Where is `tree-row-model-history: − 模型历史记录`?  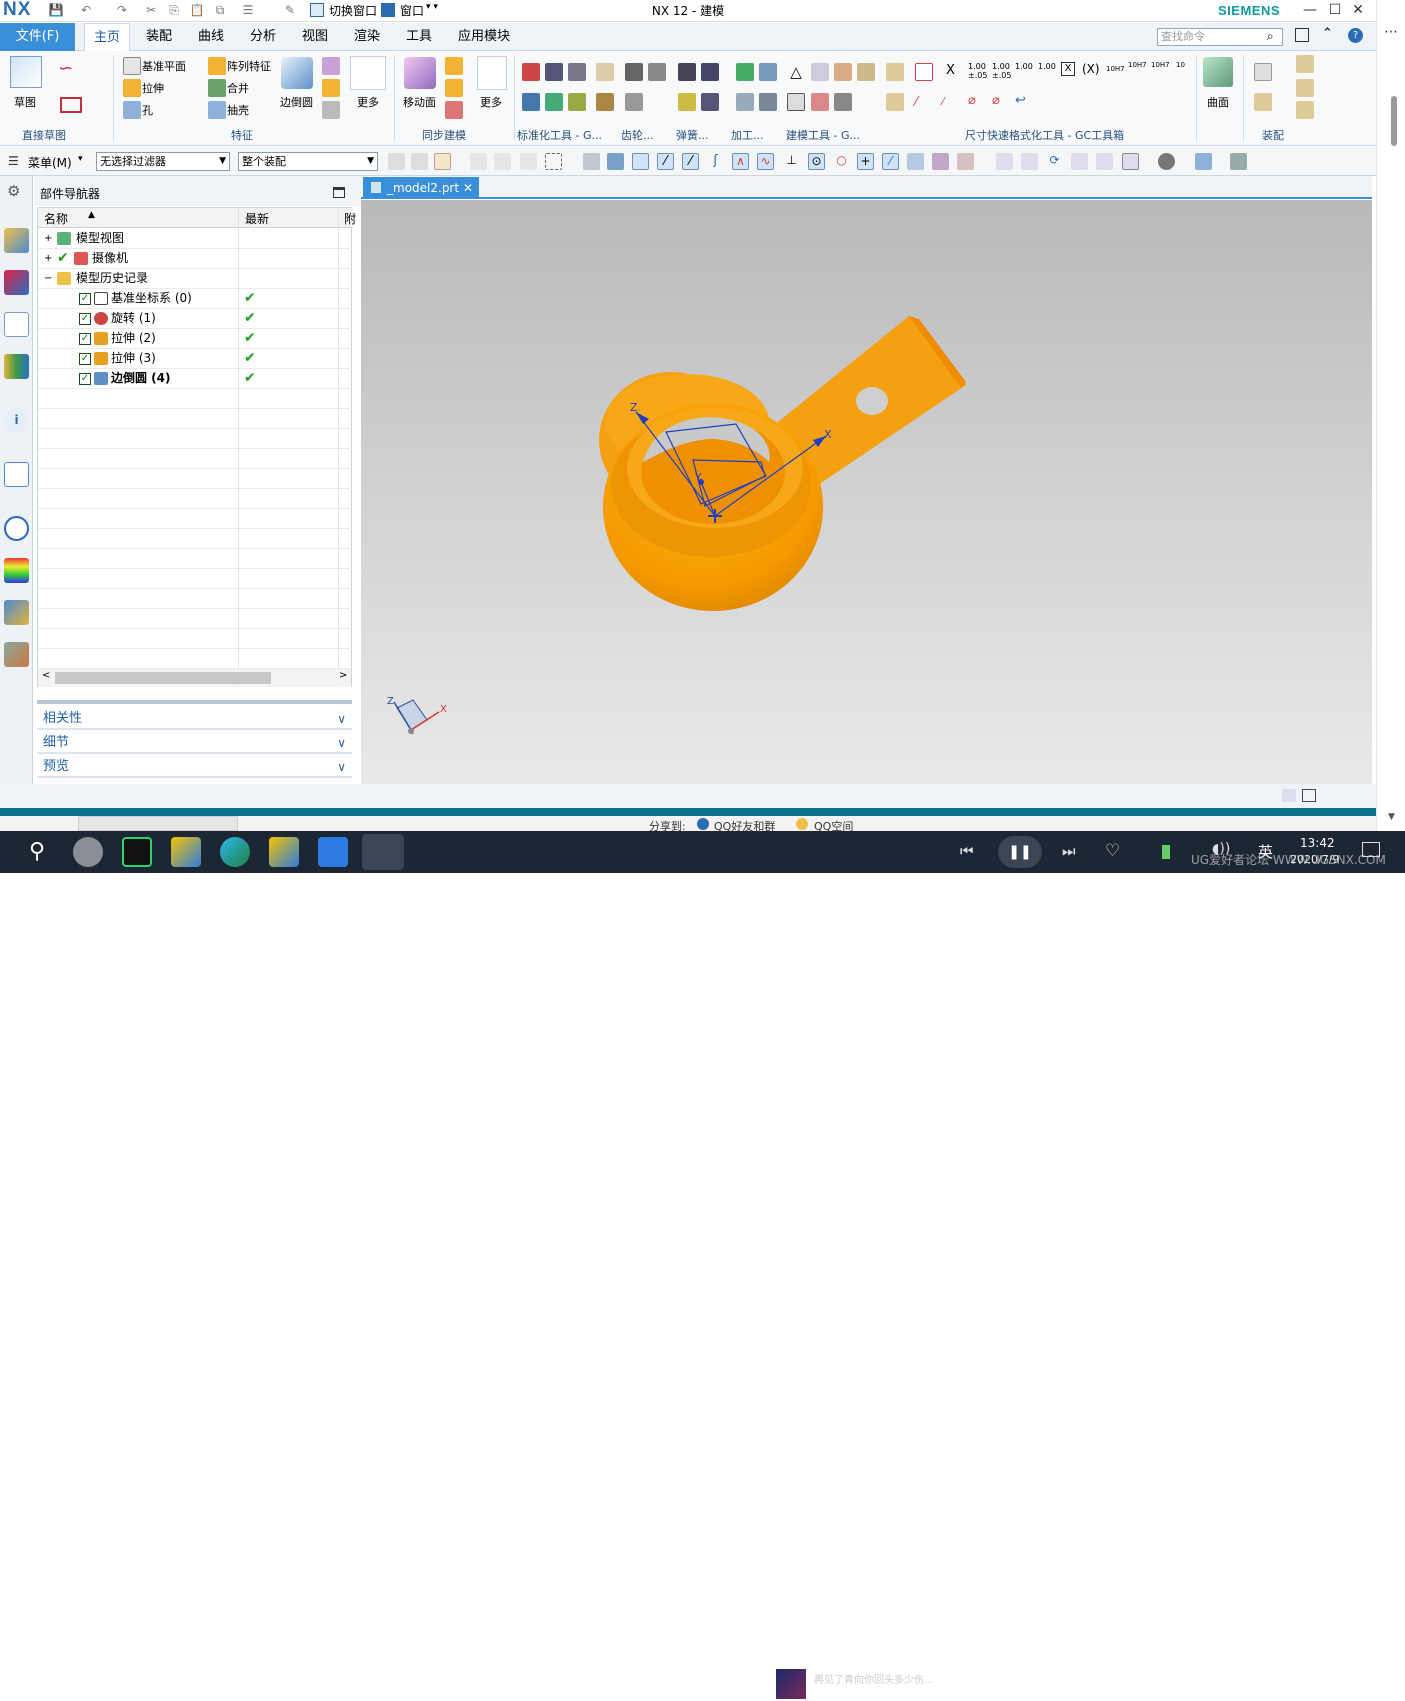 tree-row-model-history: − 模型历史记录 is located at coordinates (195, 279).